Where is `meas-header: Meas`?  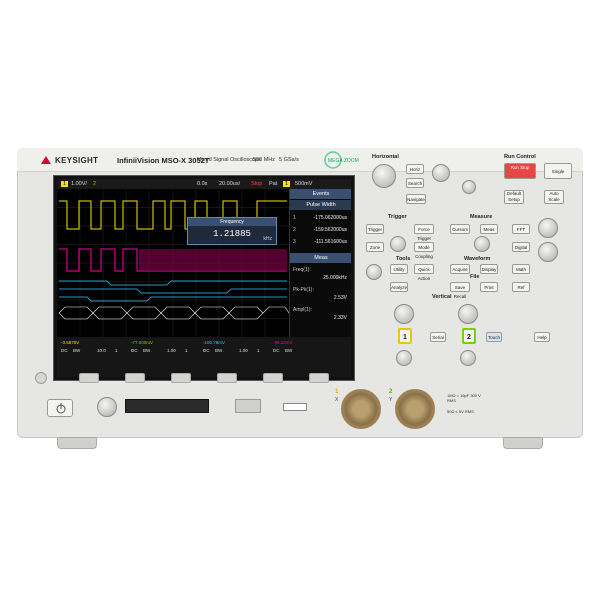 meas-header: Meas is located at coordinates (320, 258).